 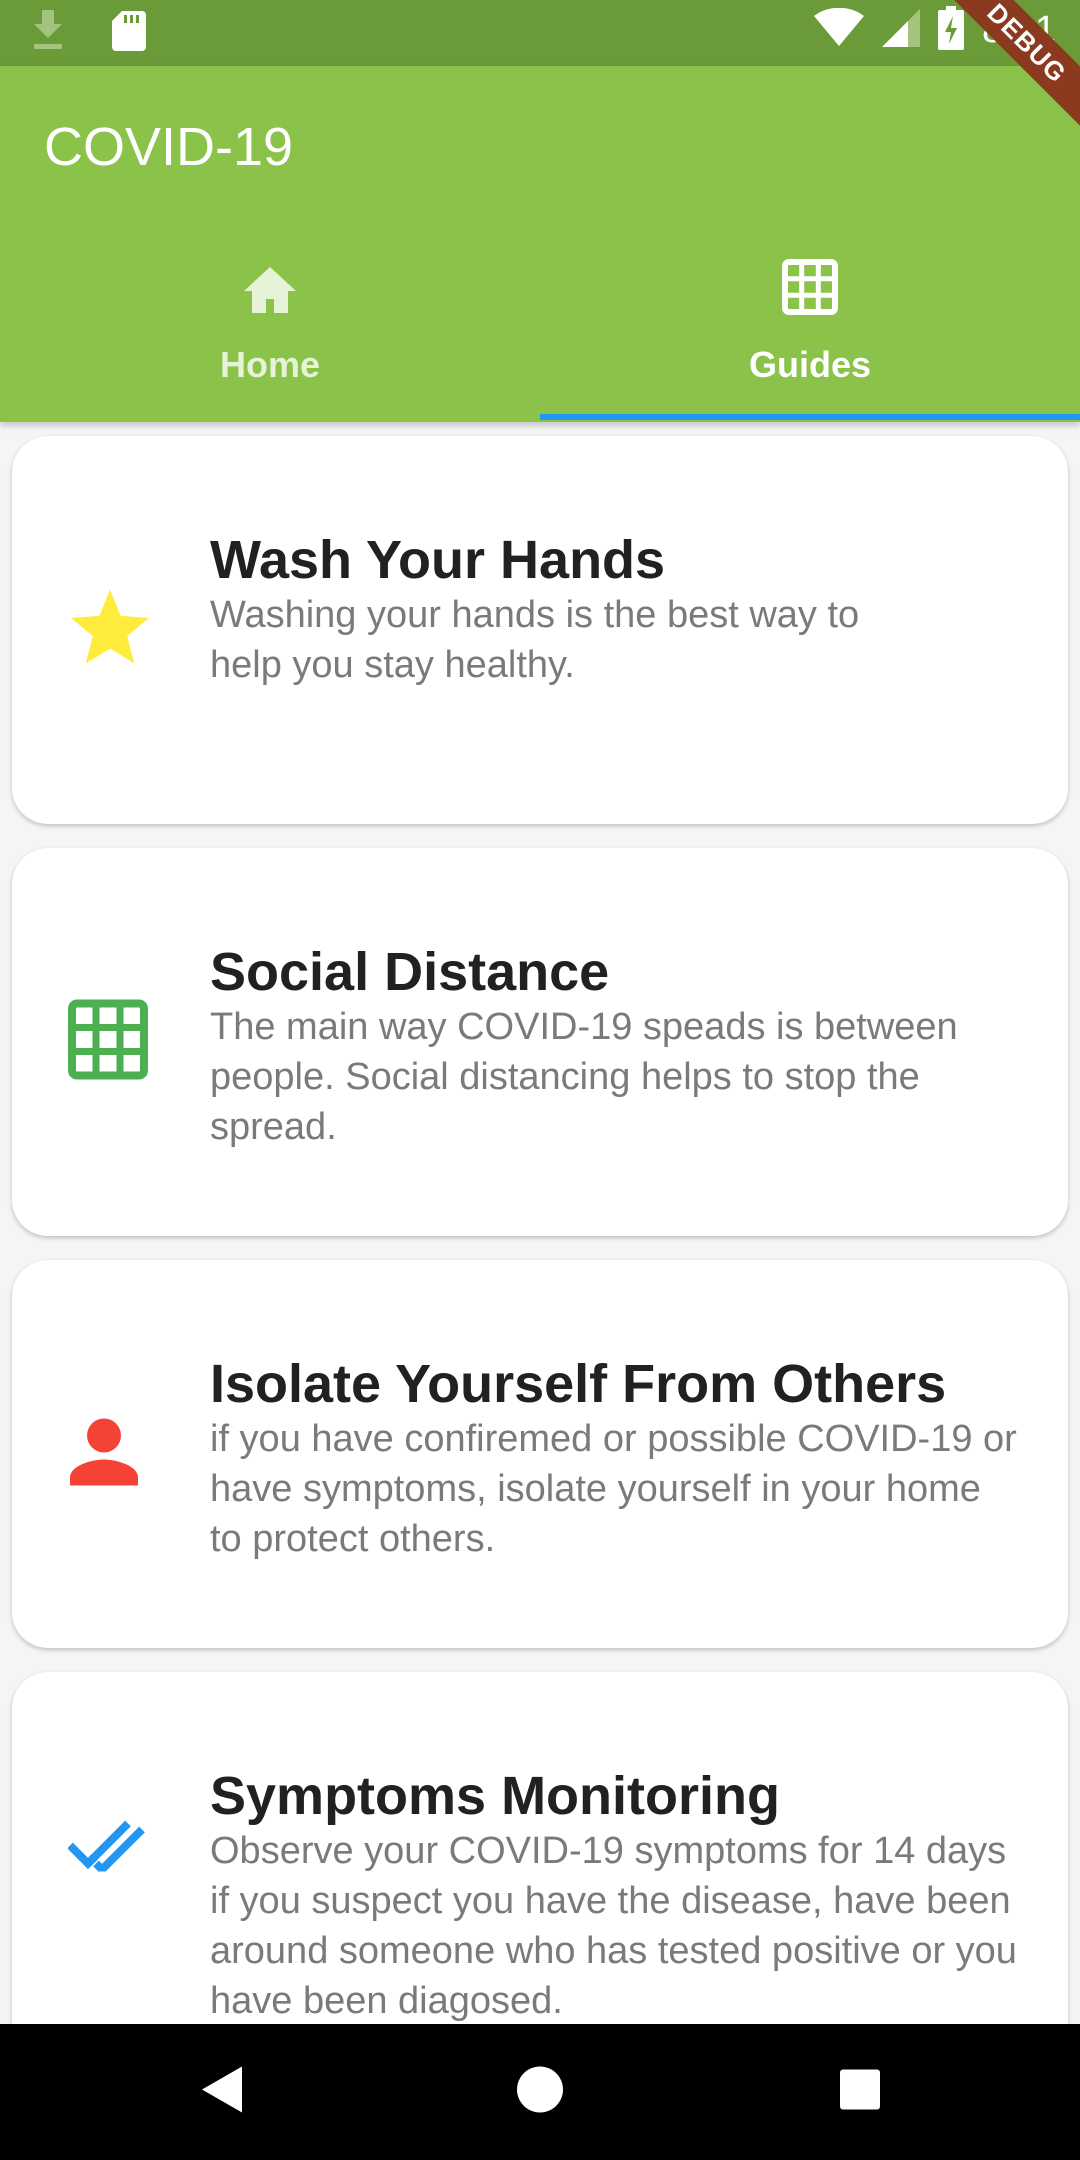 I want to click on tab-home: Home, so click(x=270, y=328).